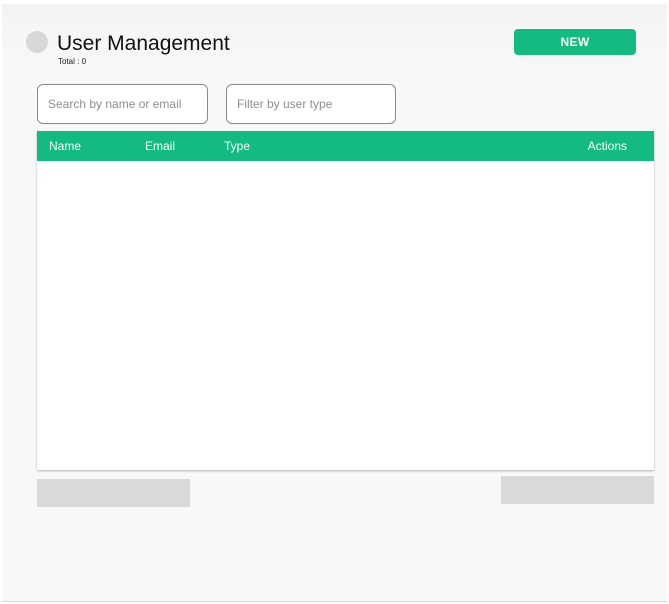  I want to click on avatar, so click(37, 42).